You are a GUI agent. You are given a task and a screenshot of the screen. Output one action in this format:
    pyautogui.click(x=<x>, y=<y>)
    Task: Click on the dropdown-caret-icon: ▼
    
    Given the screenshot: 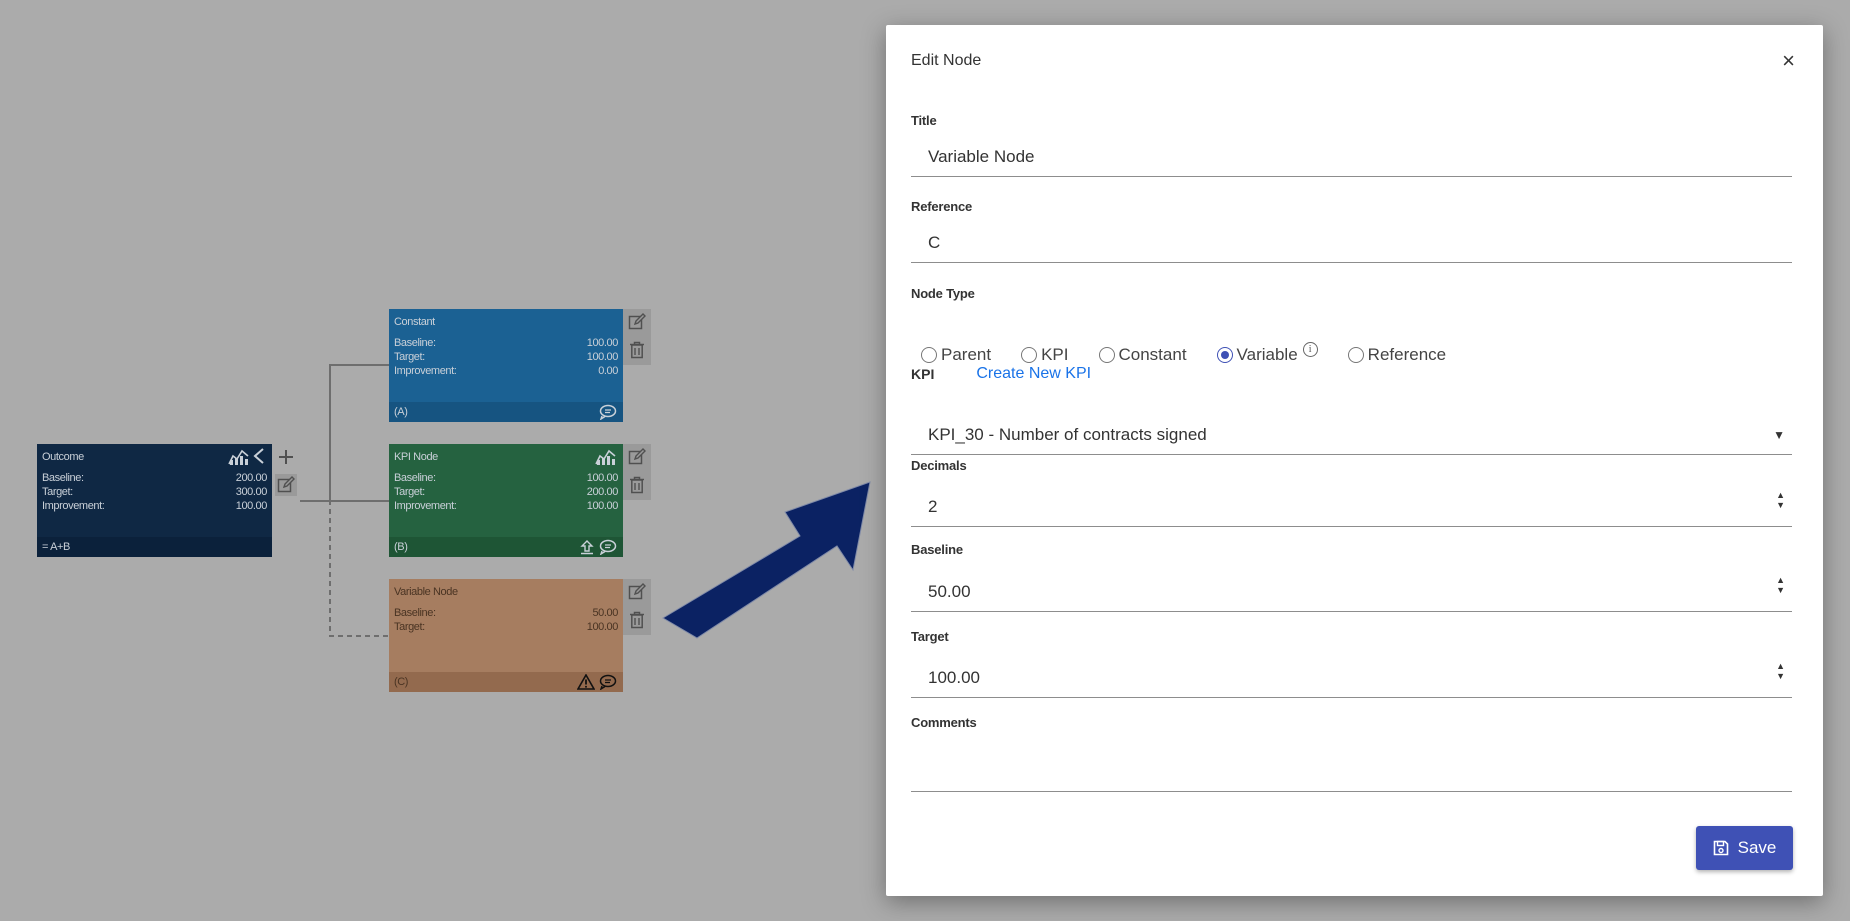 What is the action you would take?
    pyautogui.click(x=1779, y=434)
    